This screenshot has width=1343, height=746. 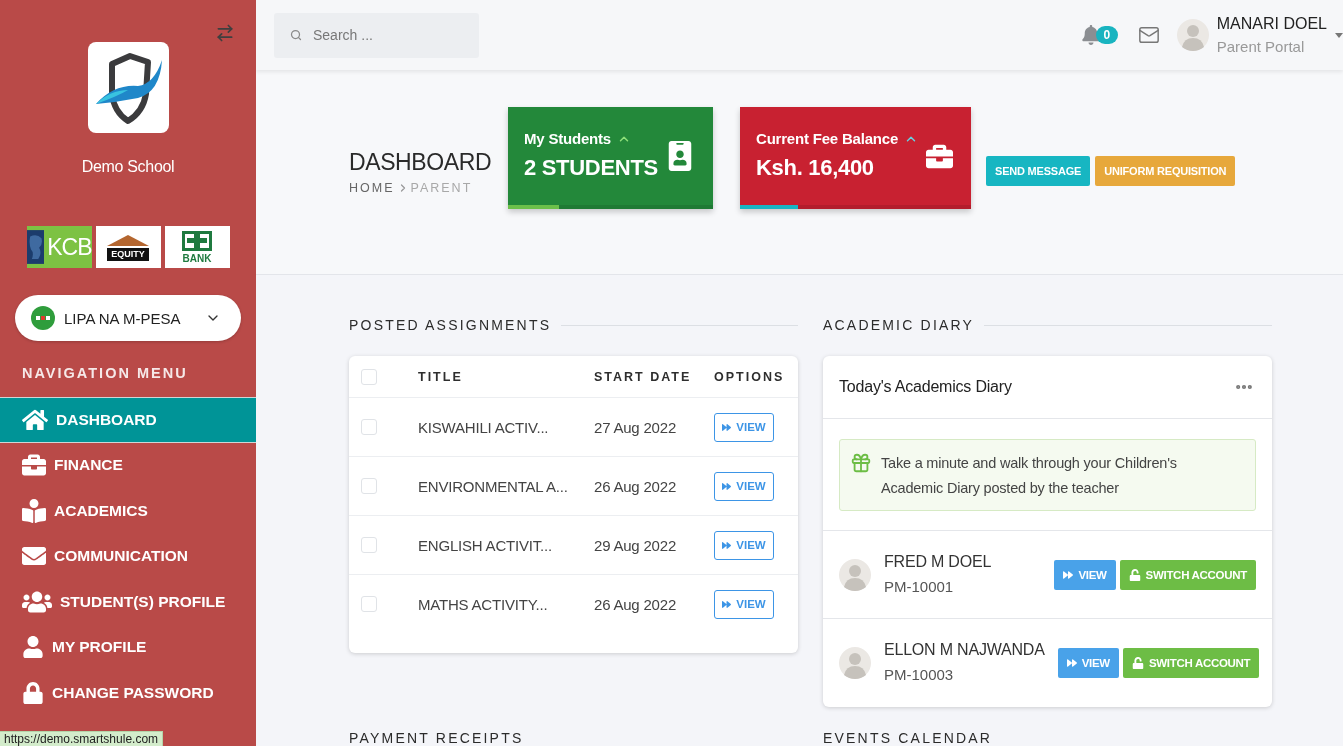 What do you see at coordinates (128, 420) in the screenshot?
I see `nav-item: DASHBOARD` at bounding box center [128, 420].